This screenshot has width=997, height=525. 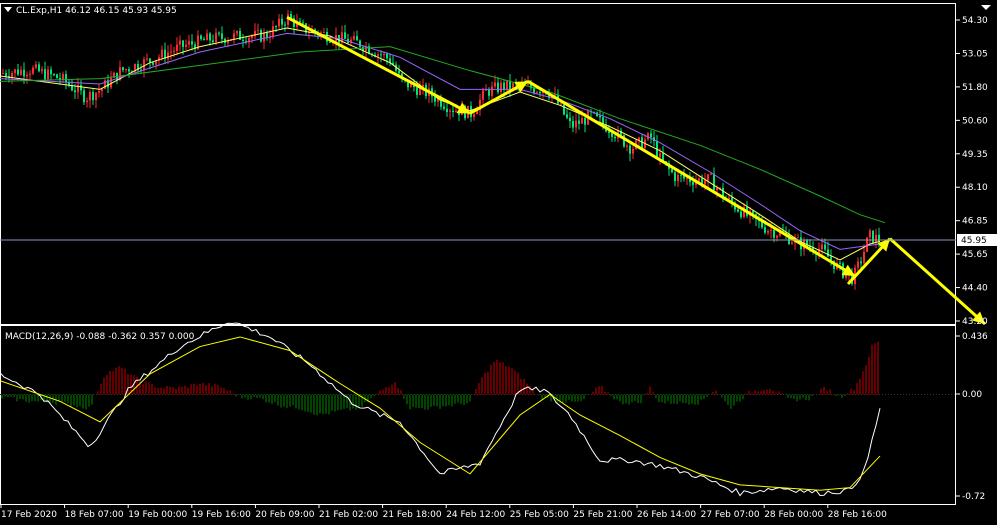 What do you see at coordinates (412, 515) in the screenshot?
I see `time-axis-label: 21 Feb 18:00` at bounding box center [412, 515].